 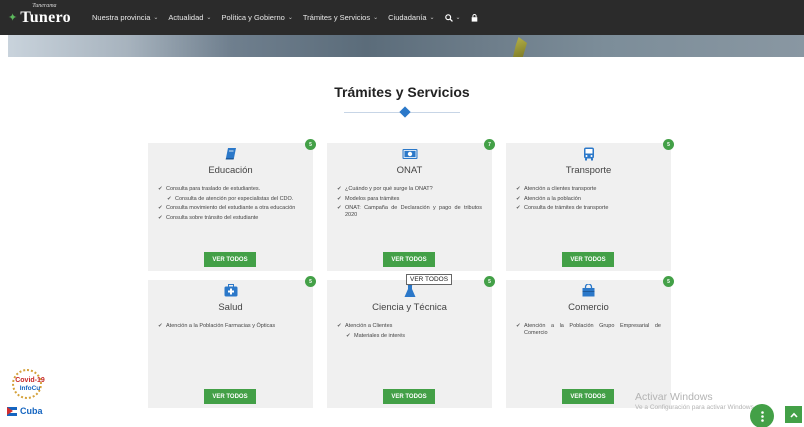 What do you see at coordinates (520, 47) in the screenshot?
I see `banner-plant-graphic` at bounding box center [520, 47].